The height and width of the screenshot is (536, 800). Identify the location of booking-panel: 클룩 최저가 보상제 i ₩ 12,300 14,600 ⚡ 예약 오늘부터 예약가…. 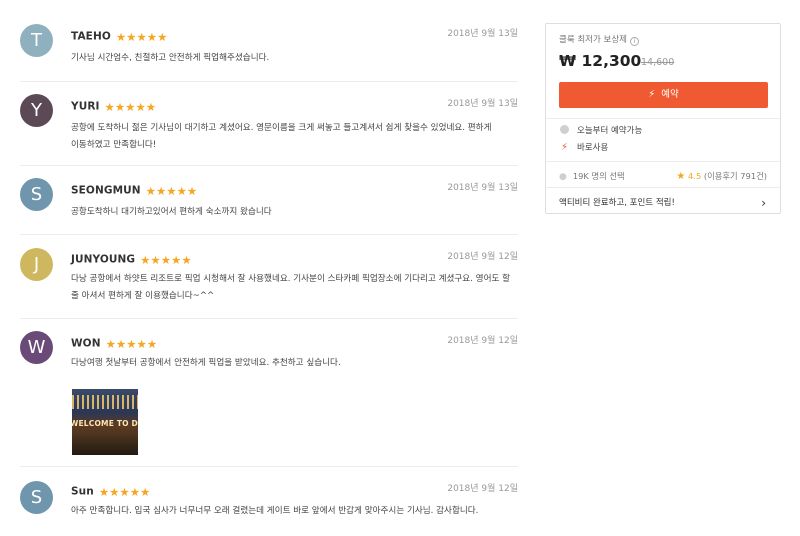
(663, 118).